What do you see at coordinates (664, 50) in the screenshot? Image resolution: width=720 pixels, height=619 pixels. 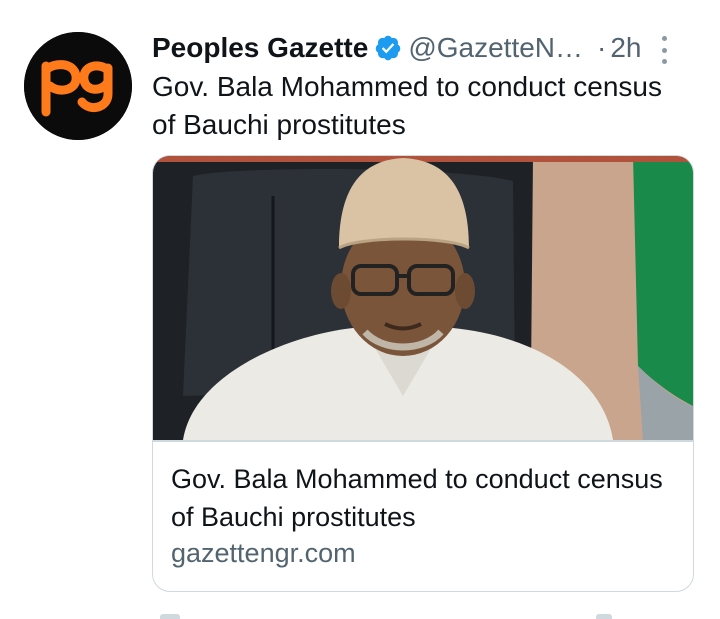 I see `more-vertical-icon` at bounding box center [664, 50].